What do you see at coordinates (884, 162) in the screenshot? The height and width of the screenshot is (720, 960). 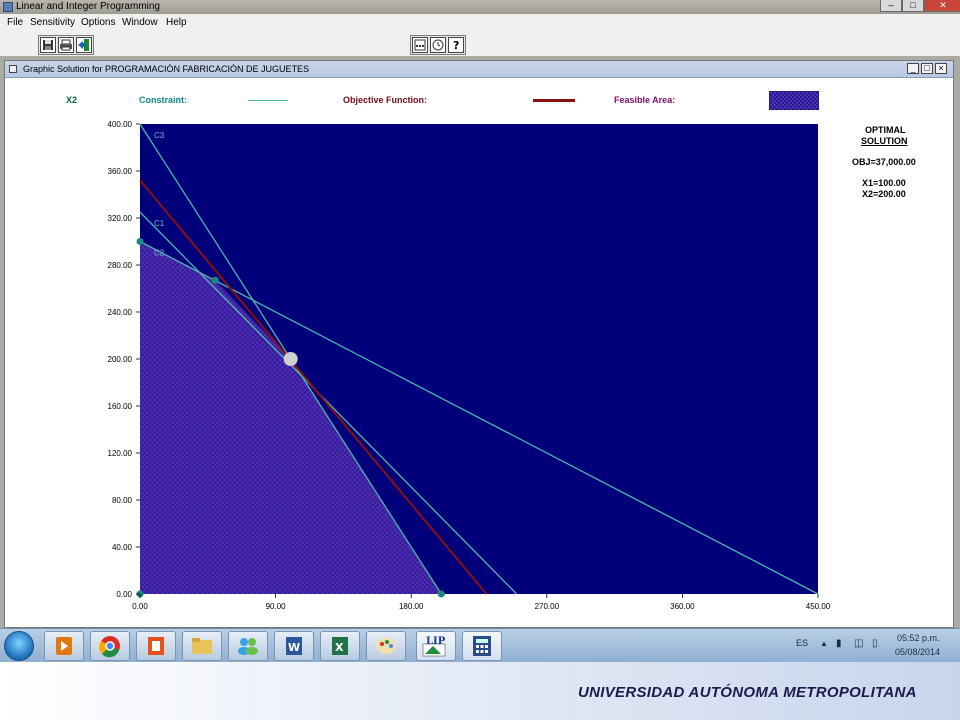 I see `objective-value: OBJ=37,000.00` at bounding box center [884, 162].